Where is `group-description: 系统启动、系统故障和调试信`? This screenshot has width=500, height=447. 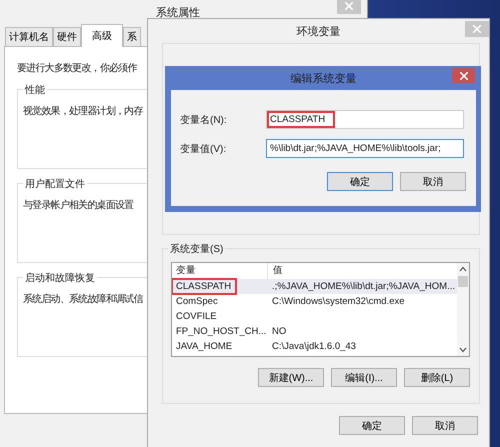
group-description: 系统启动、系统故障和调试信 is located at coordinates (83, 299).